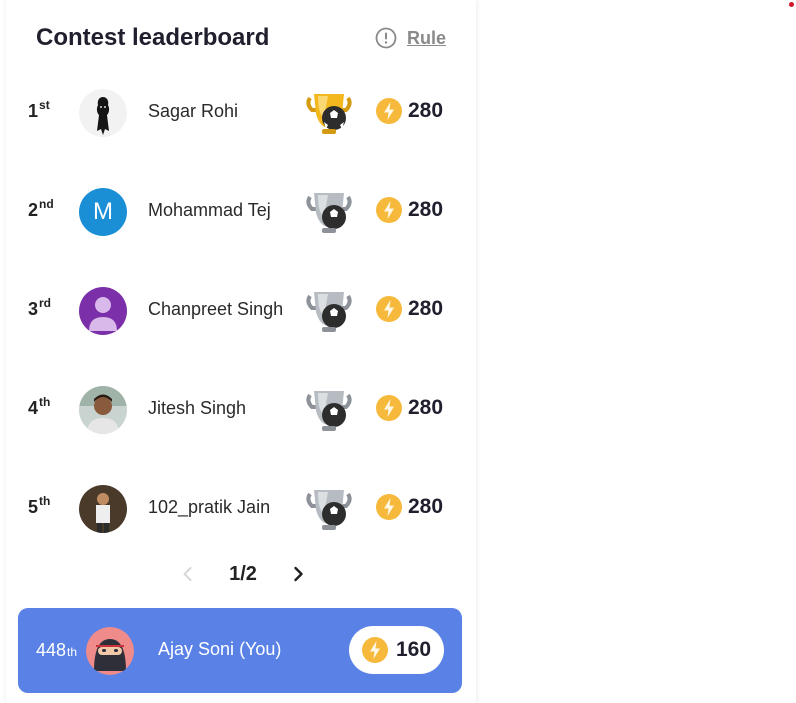 The width and height of the screenshot is (796, 703). What do you see at coordinates (188, 574) in the screenshot?
I see `chevron-left-icon` at bounding box center [188, 574].